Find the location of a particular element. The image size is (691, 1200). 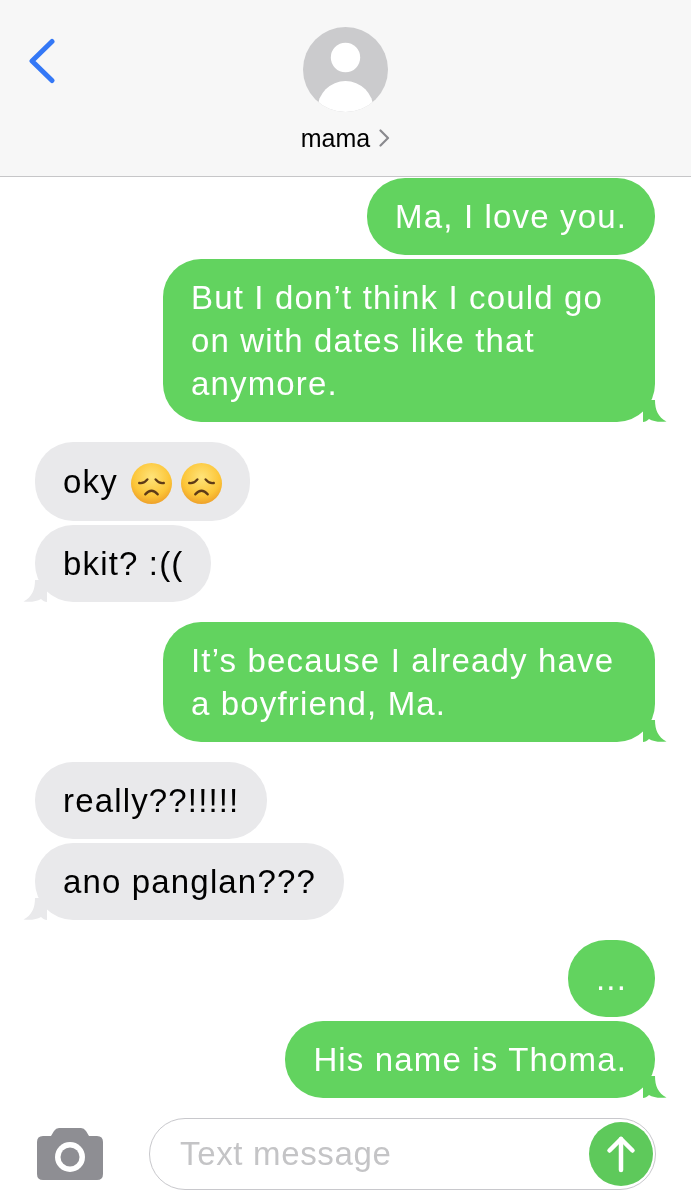

contact-name-button: mama is located at coordinates (345, 138).